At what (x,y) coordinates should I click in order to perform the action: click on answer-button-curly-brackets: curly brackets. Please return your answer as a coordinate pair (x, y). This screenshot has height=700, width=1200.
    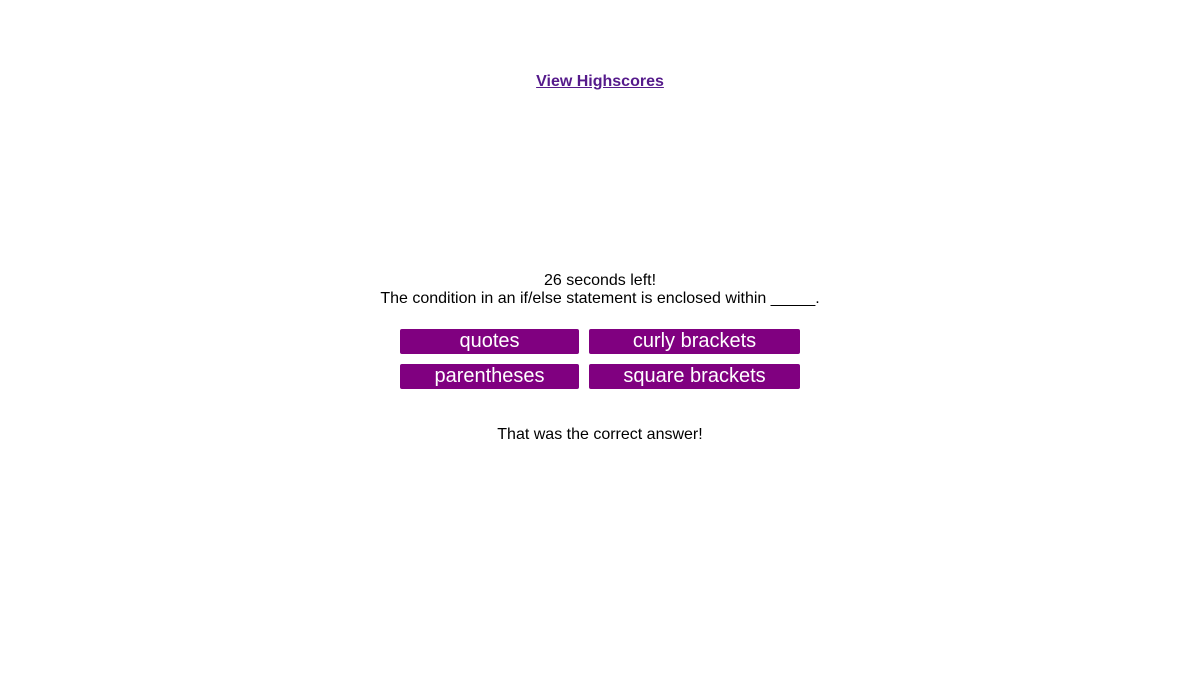
    Looking at the image, I should click on (694, 341).